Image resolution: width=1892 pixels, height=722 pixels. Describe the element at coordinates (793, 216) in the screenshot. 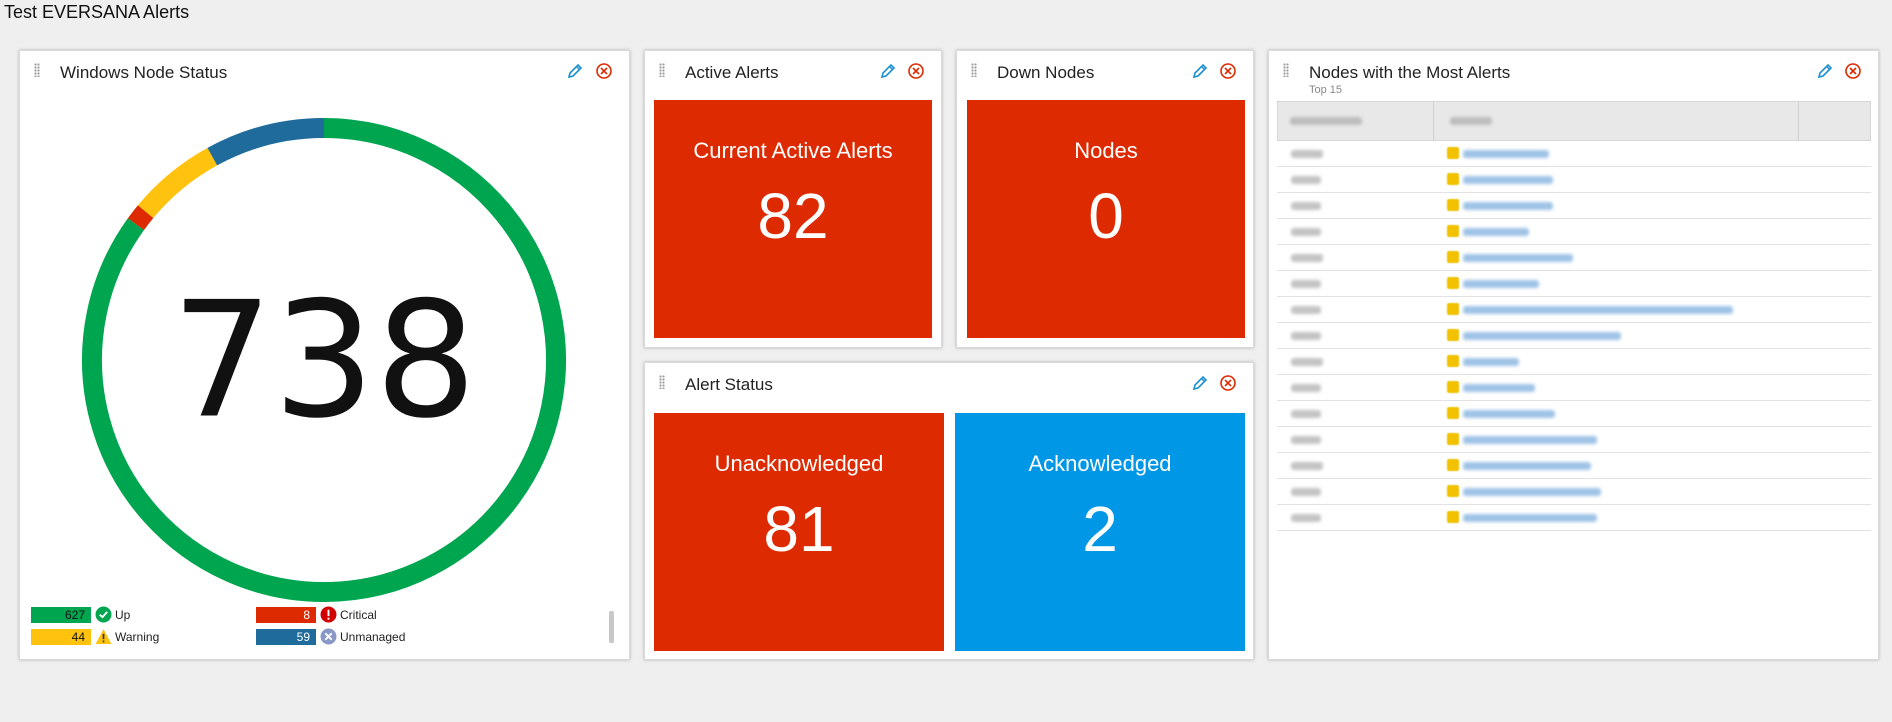

I see `tile-value: 82` at that location.